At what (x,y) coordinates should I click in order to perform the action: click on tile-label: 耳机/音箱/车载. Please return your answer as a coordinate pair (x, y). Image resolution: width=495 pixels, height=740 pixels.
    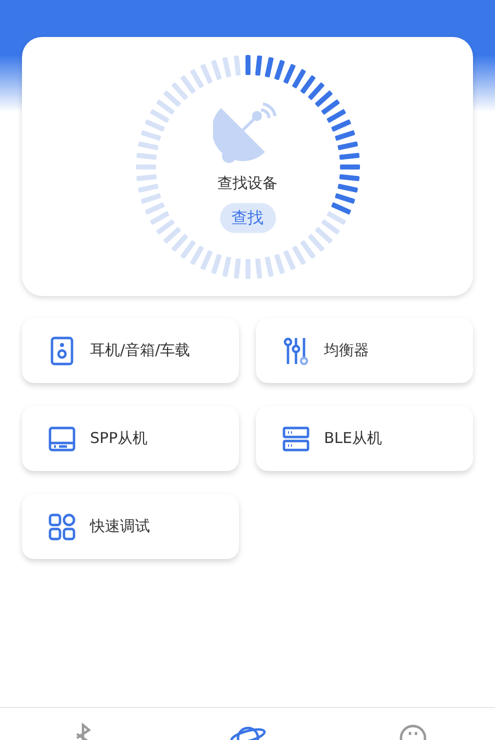
    Looking at the image, I should click on (140, 351).